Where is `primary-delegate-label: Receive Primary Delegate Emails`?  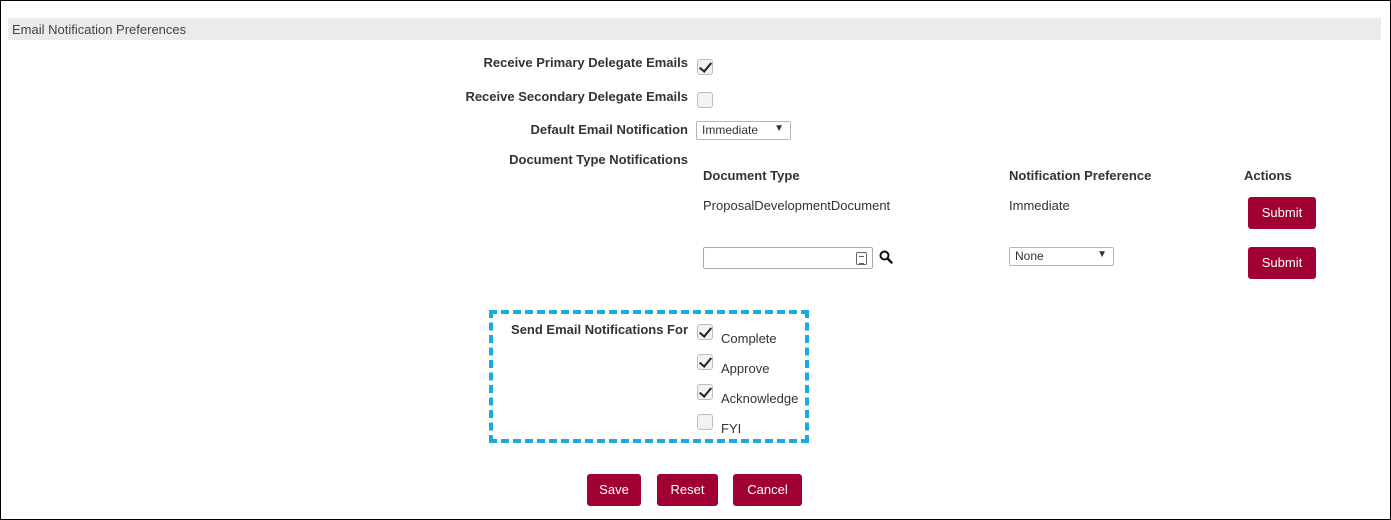
primary-delegate-label: Receive Primary Delegate Emails is located at coordinates (585, 62).